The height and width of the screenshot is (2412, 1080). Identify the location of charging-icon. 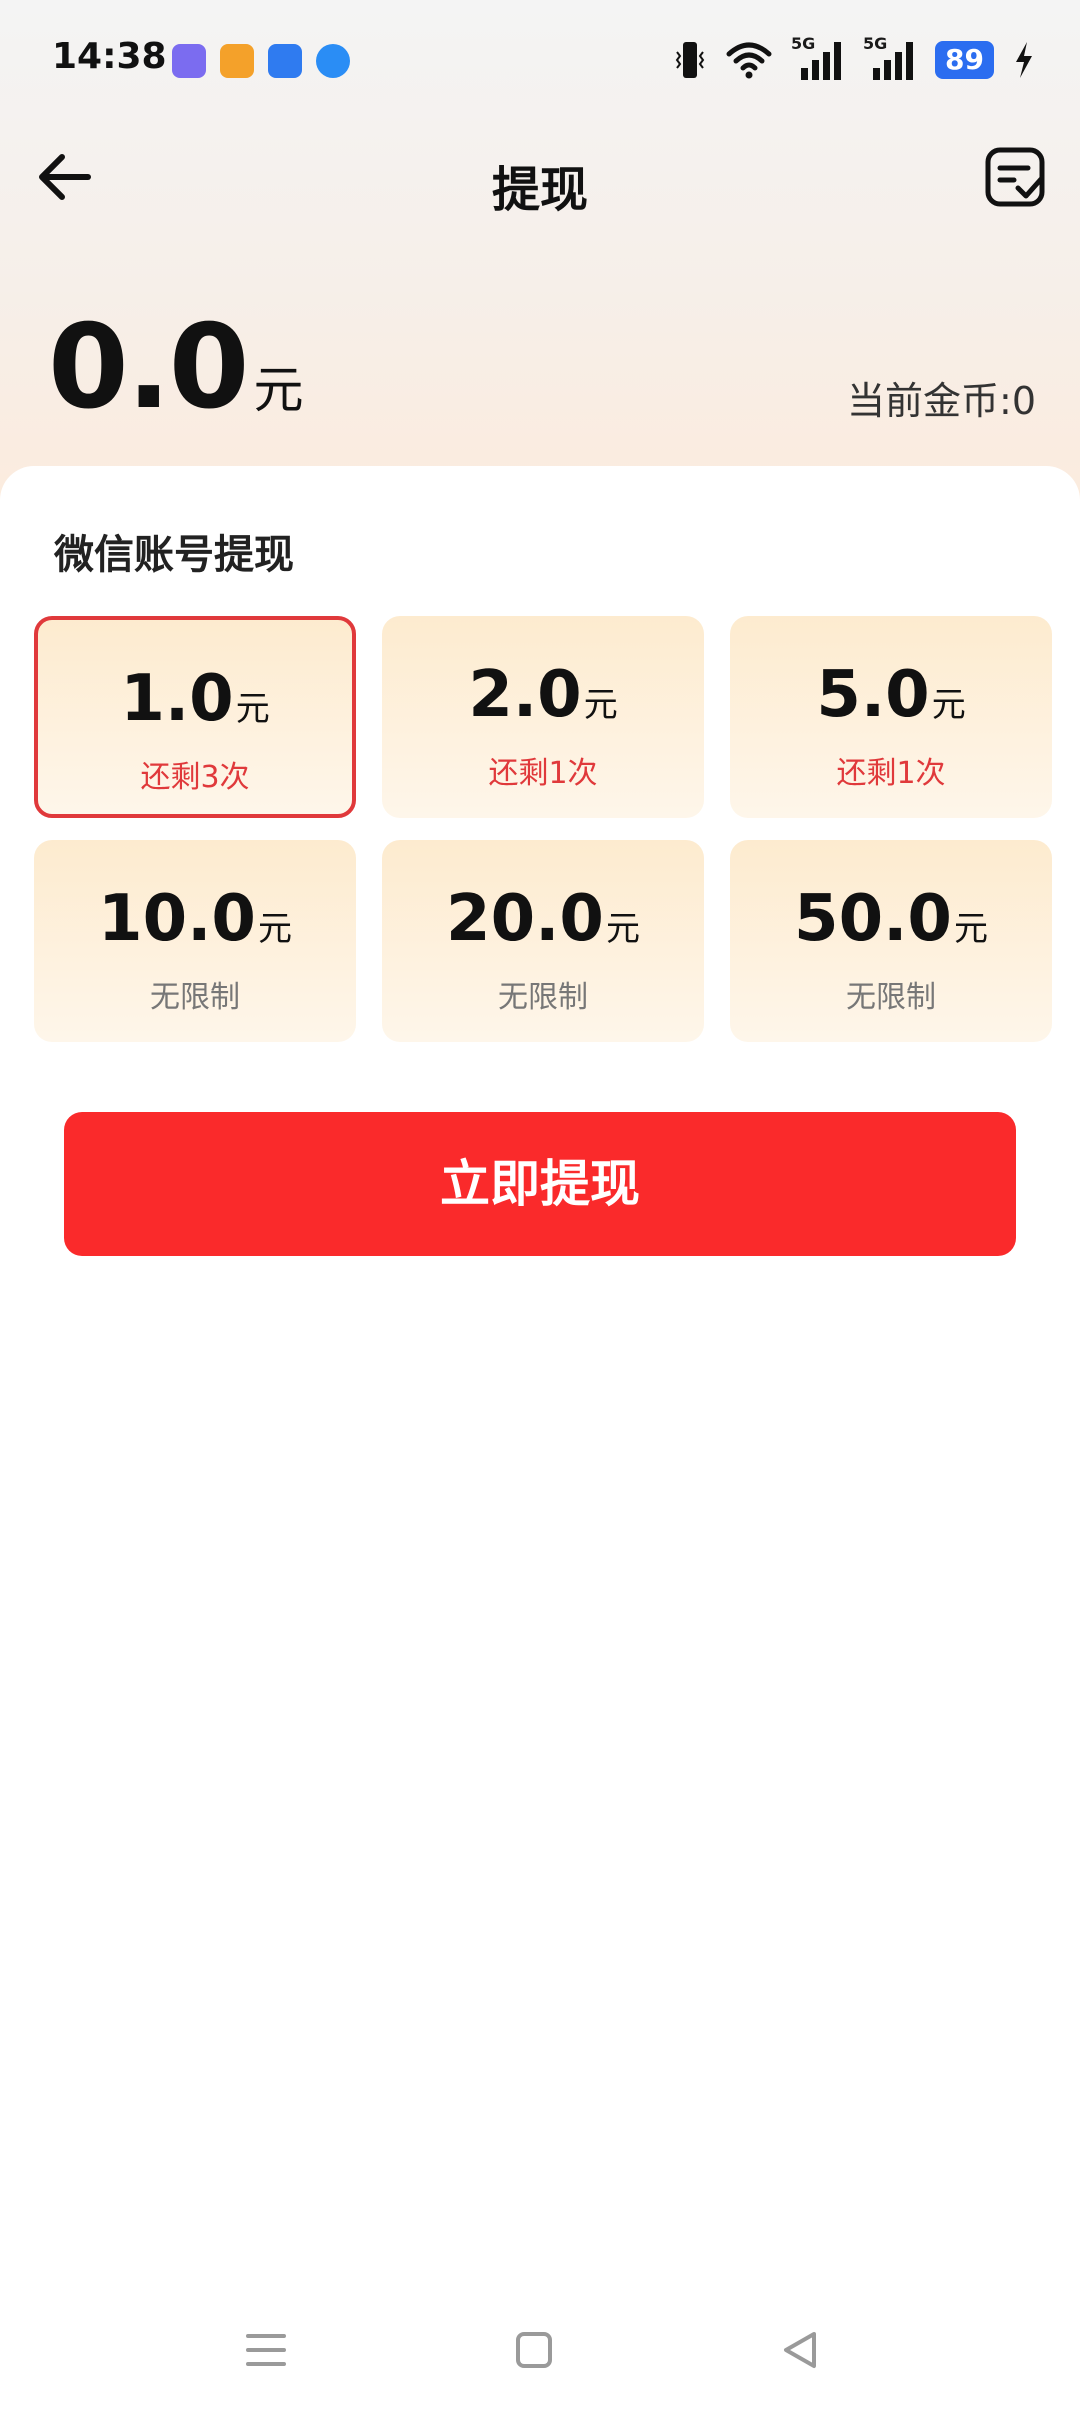
(1024, 60).